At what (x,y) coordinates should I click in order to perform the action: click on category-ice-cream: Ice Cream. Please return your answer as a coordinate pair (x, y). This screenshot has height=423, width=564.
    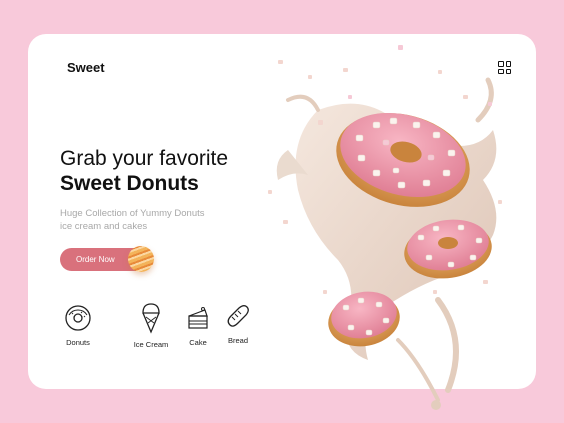
    Looking at the image, I should click on (151, 325).